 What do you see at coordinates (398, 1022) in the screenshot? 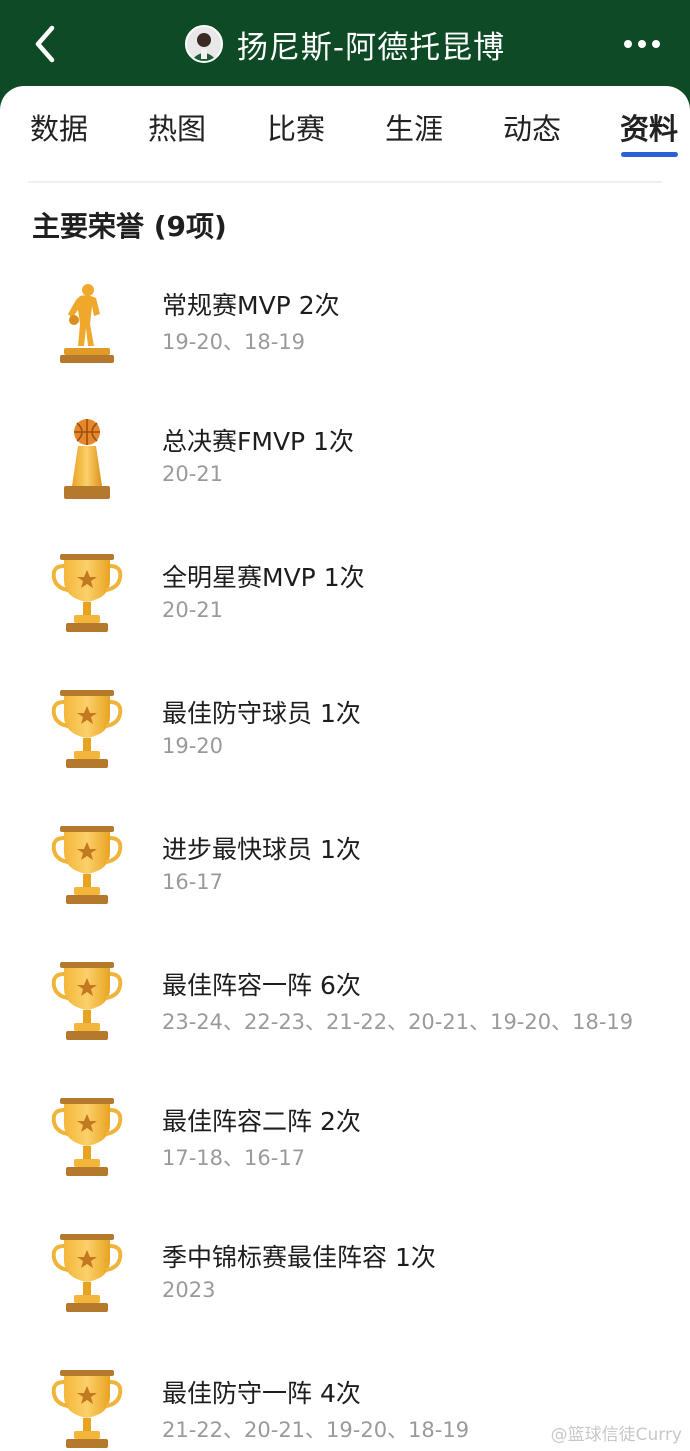
I see `honor-years: 23-24、22-23、21-22、20-21、19-20、18-19` at bounding box center [398, 1022].